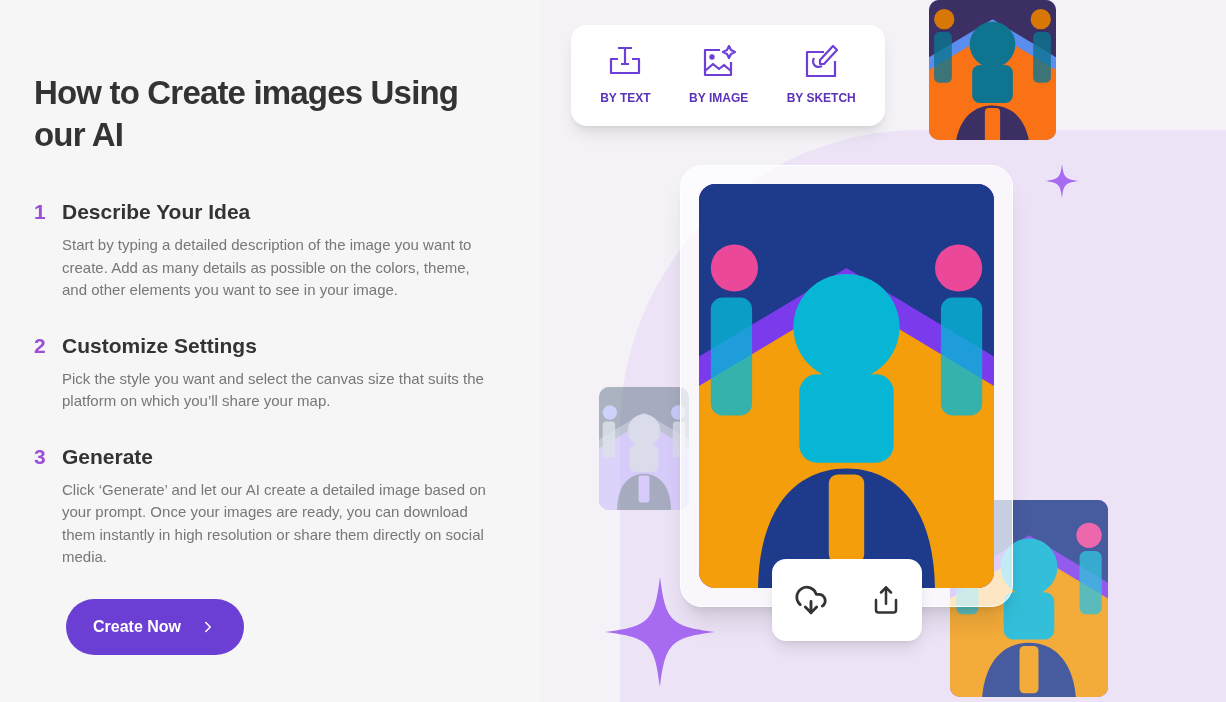 Image resolution: width=1226 pixels, height=702 pixels. What do you see at coordinates (40, 212) in the screenshot?
I see `step-number: 1` at bounding box center [40, 212].